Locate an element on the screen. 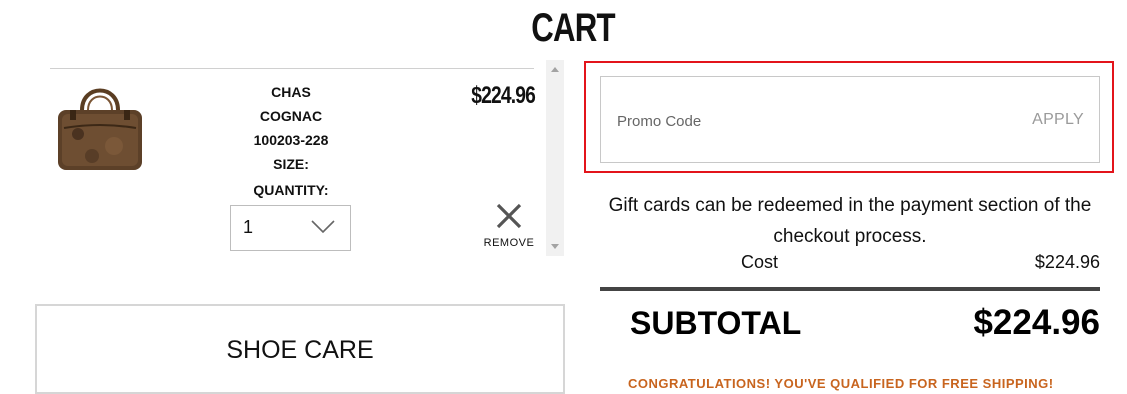 The image size is (1127, 394). remove-label: REMOVE is located at coordinates (509, 243).